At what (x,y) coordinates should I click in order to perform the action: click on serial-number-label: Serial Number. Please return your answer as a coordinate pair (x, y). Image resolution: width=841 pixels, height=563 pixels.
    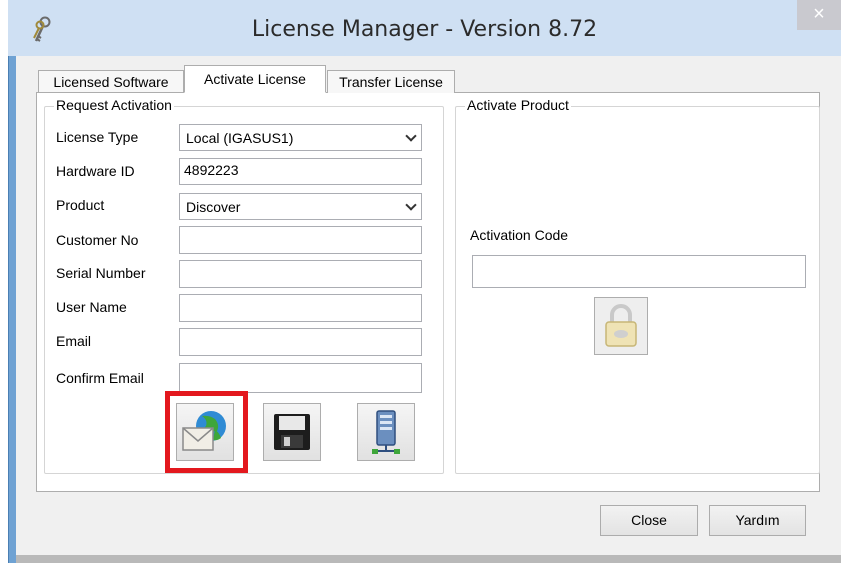
    Looking at the image, I should click on (101, 273).